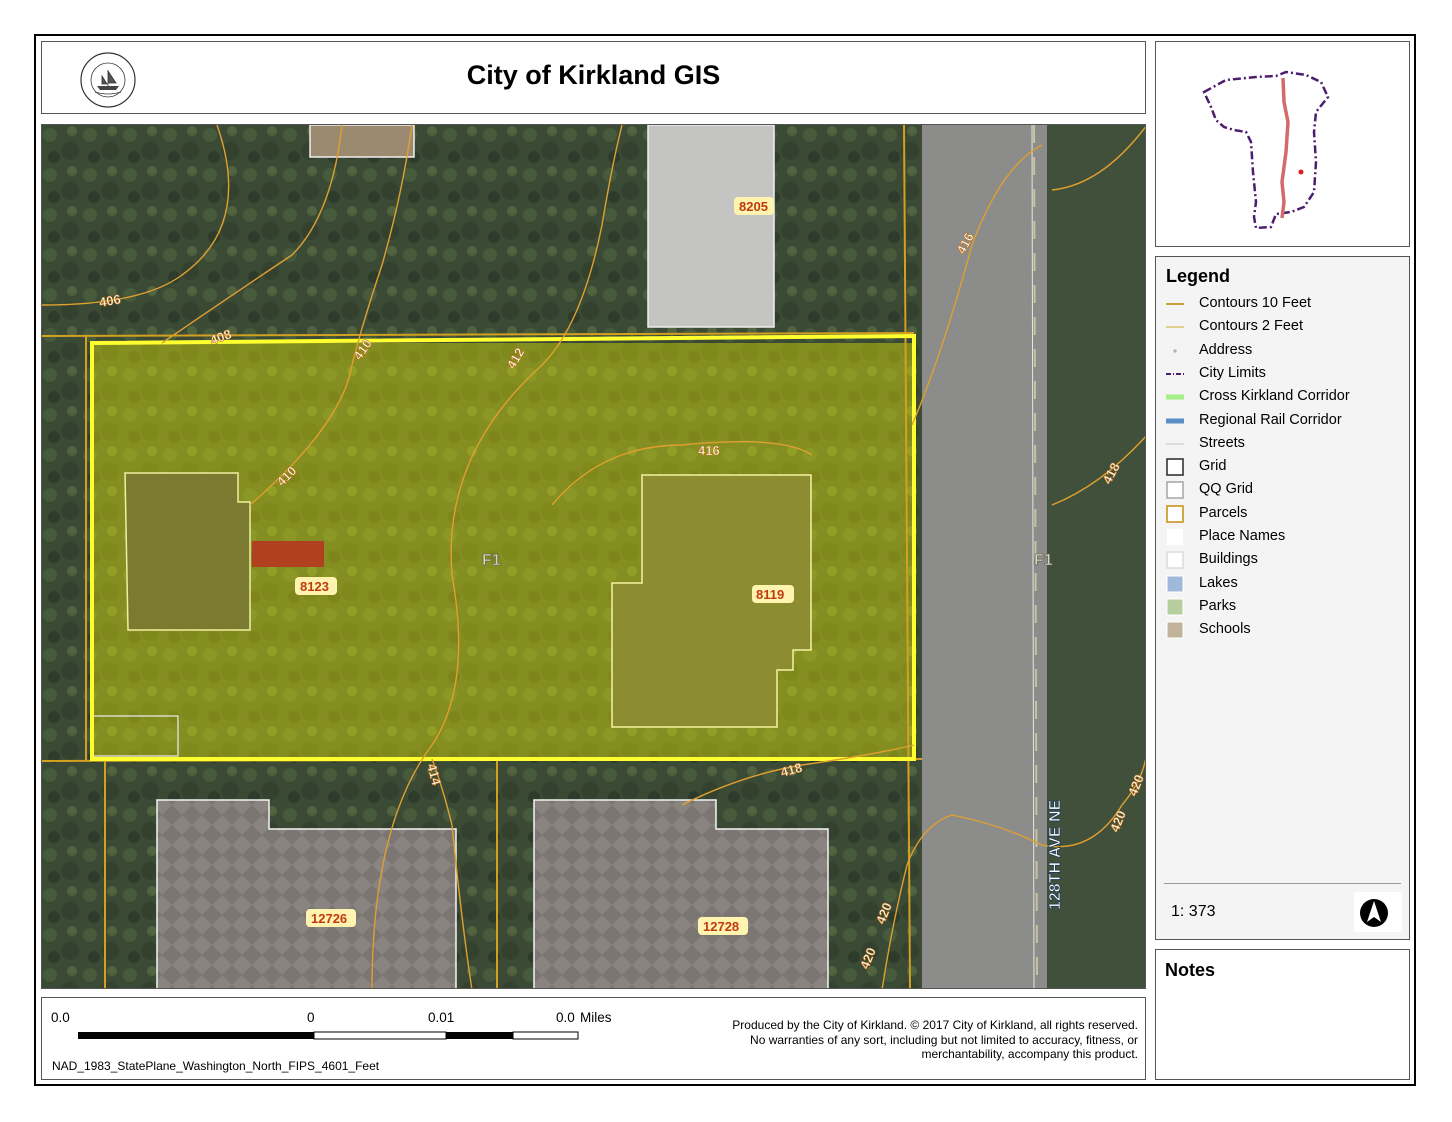  Describe the element at coordinates (1282, 1014) in the screenshot. I see `notes-panel: Notes` at that location.